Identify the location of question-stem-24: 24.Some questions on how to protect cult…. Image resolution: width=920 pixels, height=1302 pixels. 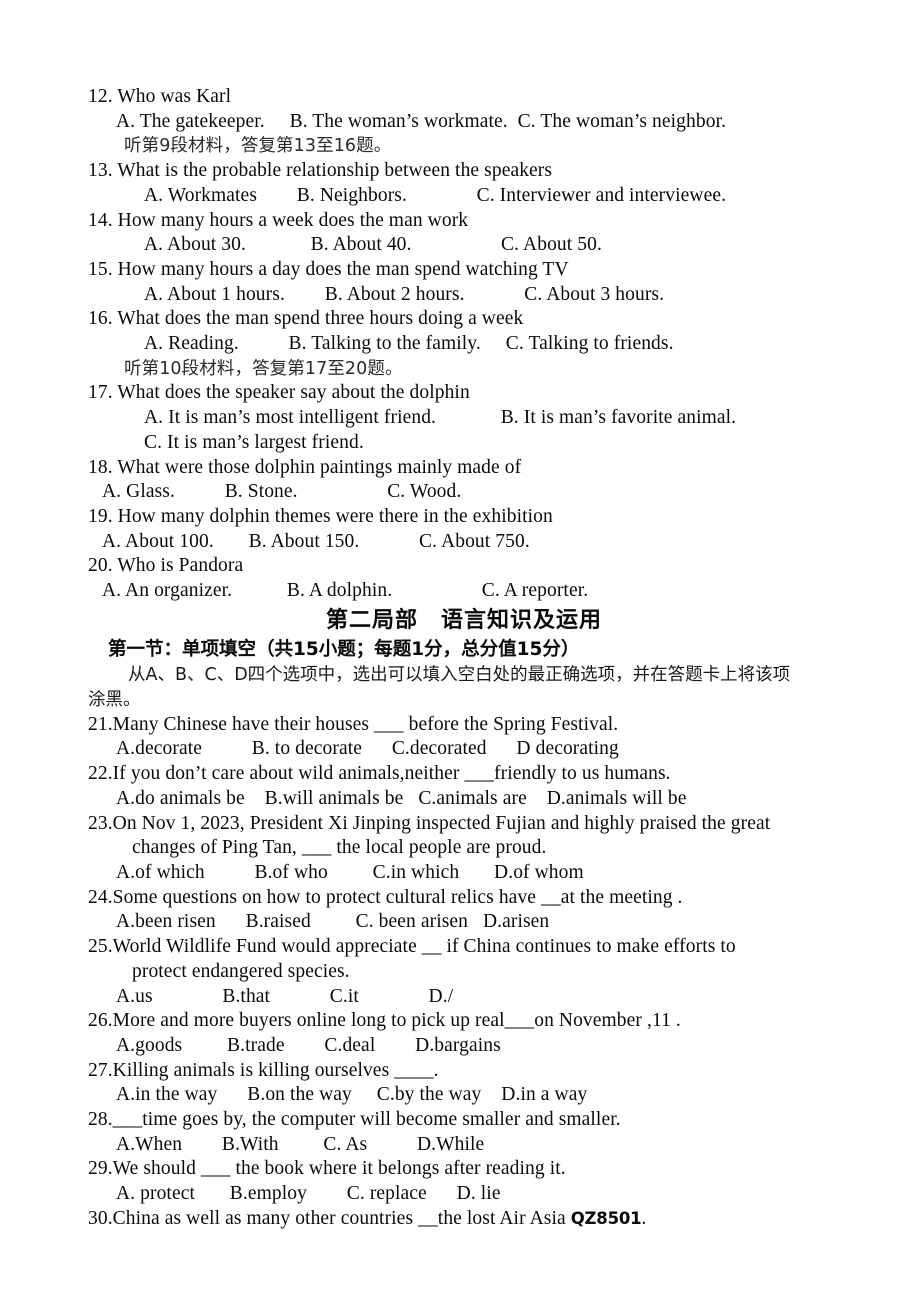
(385, 897).